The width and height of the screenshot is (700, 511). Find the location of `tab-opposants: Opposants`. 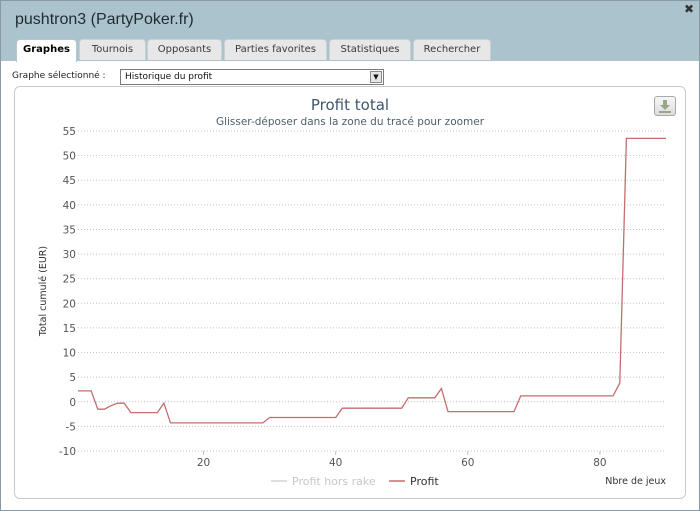

tab-opposants: Opposants is located at coordinates (184, 49).